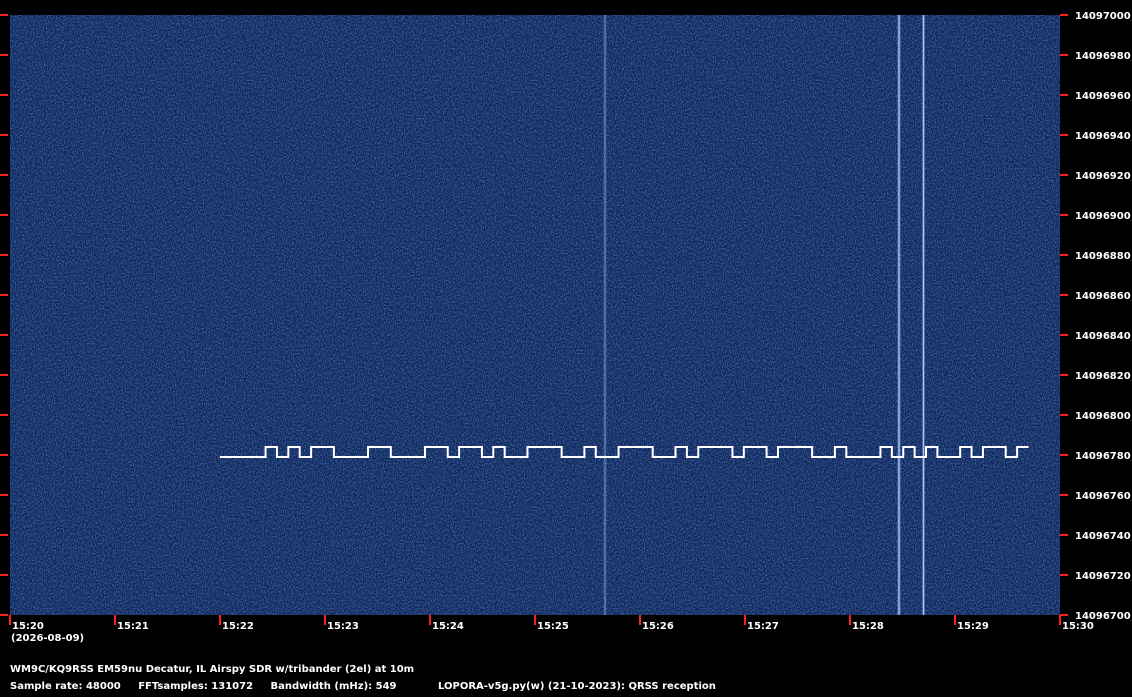 This screenshot has width=1132, height=697. I want to click on x-tick-label-4: 15:24, so click(448, 626).